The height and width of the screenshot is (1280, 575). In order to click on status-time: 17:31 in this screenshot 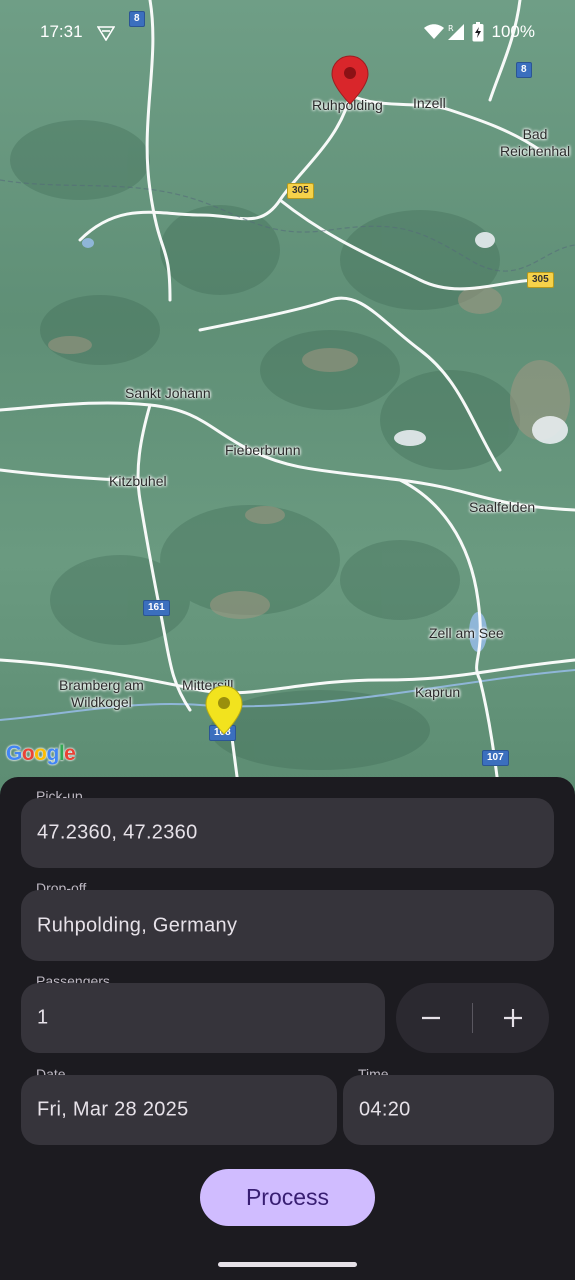, I will do `click(61, 31)`.